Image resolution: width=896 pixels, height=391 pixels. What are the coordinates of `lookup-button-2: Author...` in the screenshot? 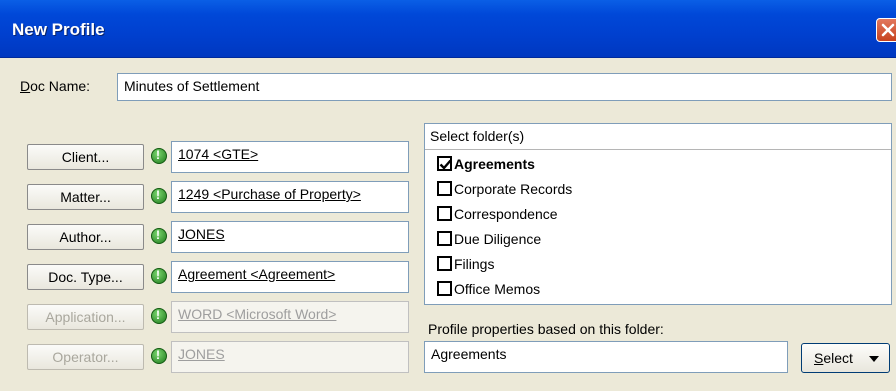 It's located at (85, 237).